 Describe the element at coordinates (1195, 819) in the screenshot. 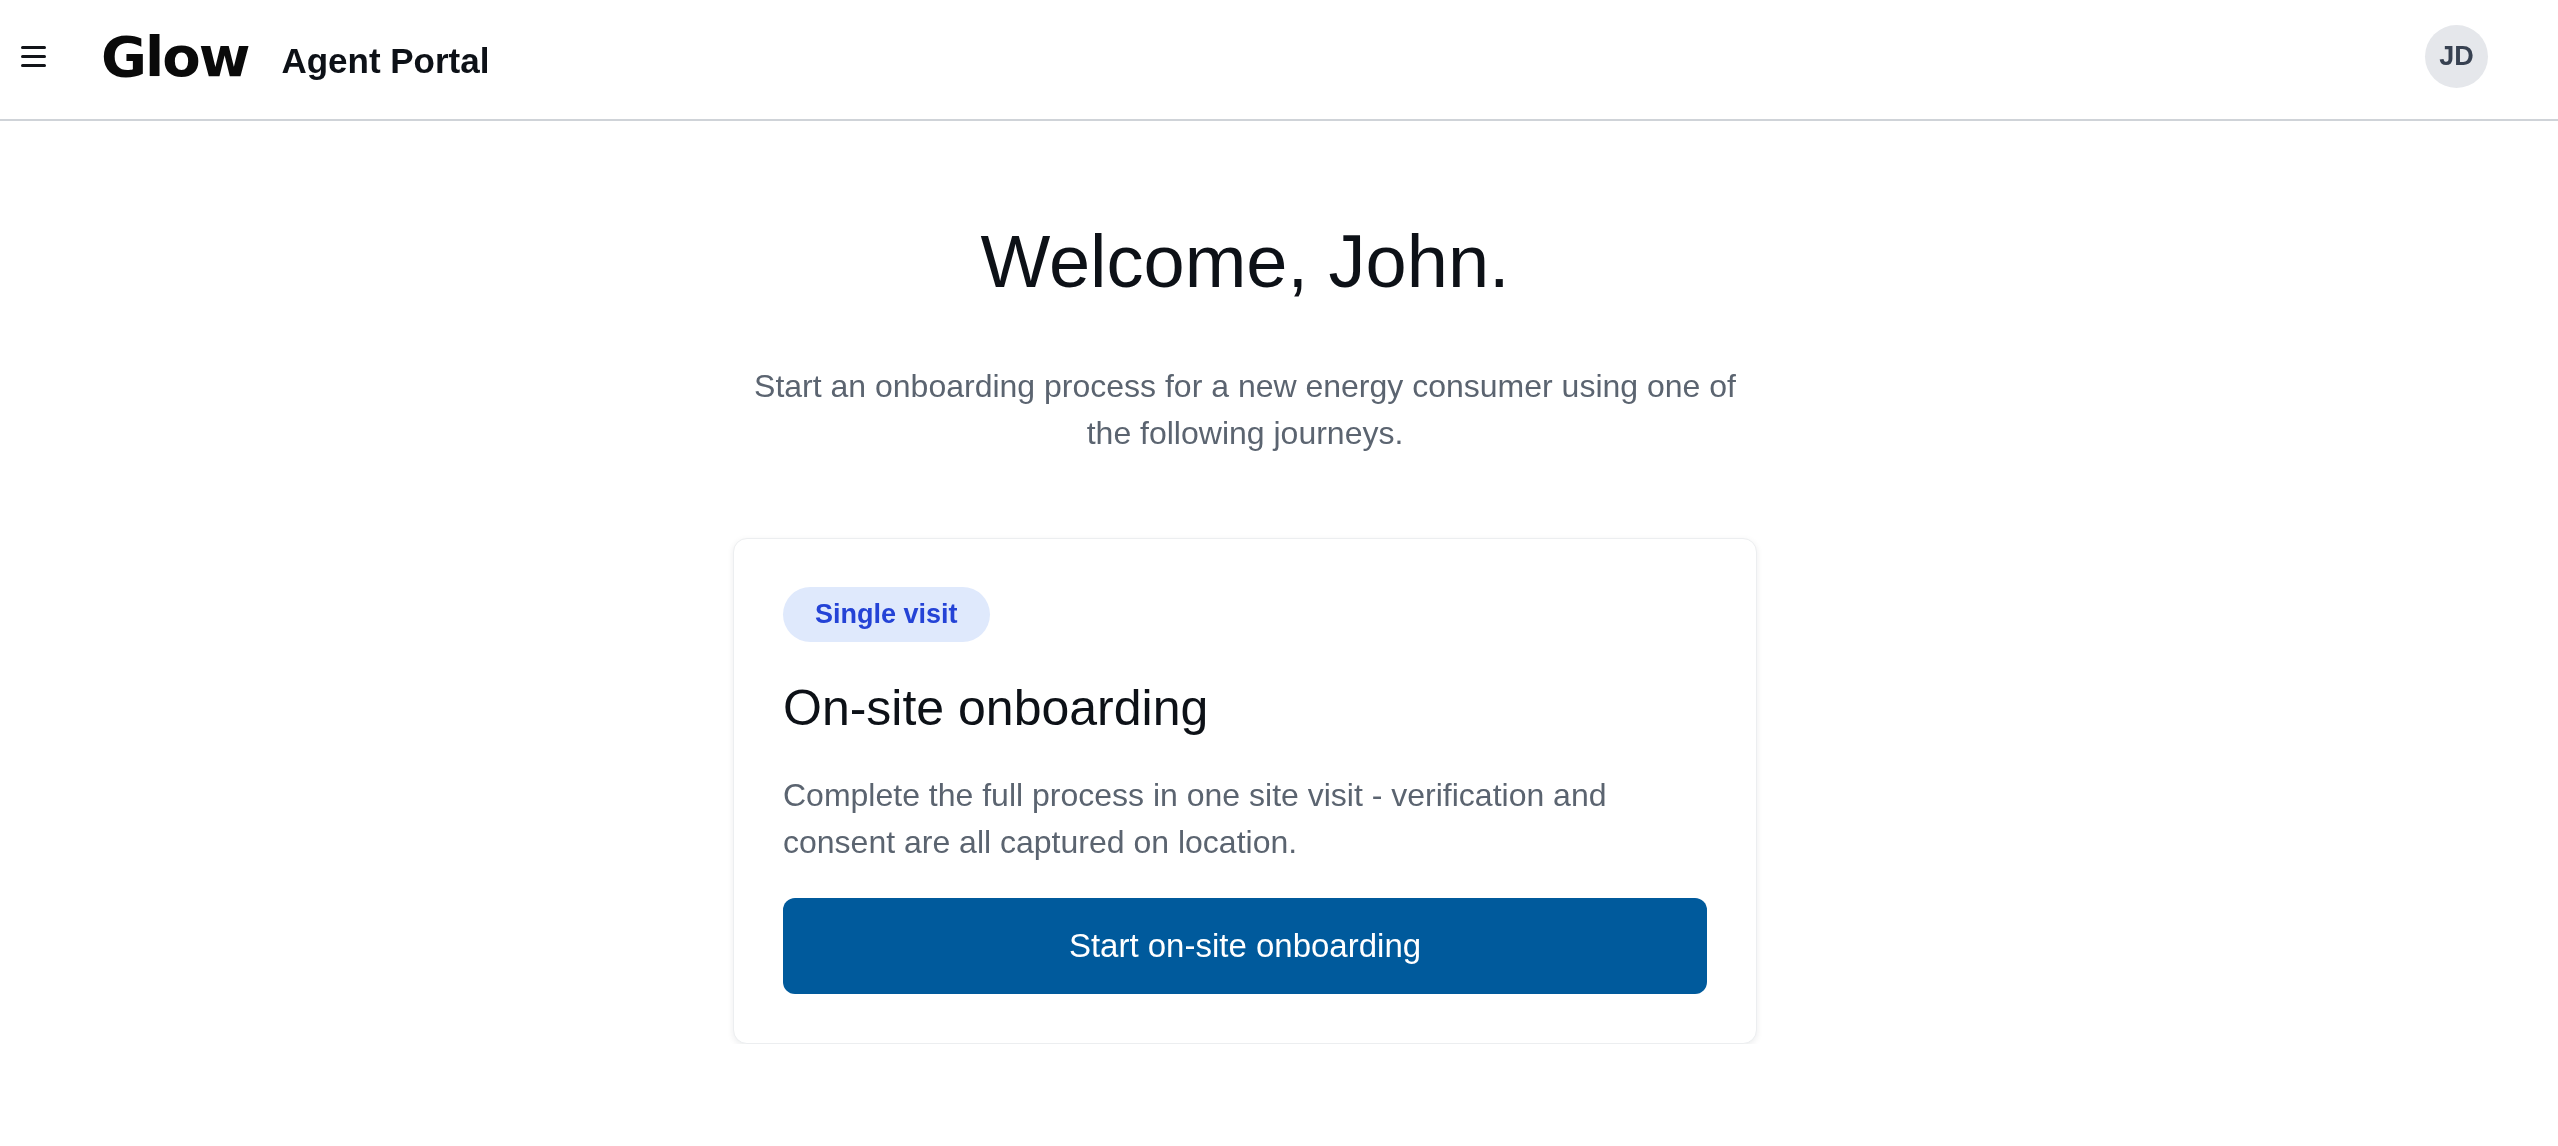

I see `journey-description: Complete the full process in one site visit - verification and consent are all captured on location.` at that location.